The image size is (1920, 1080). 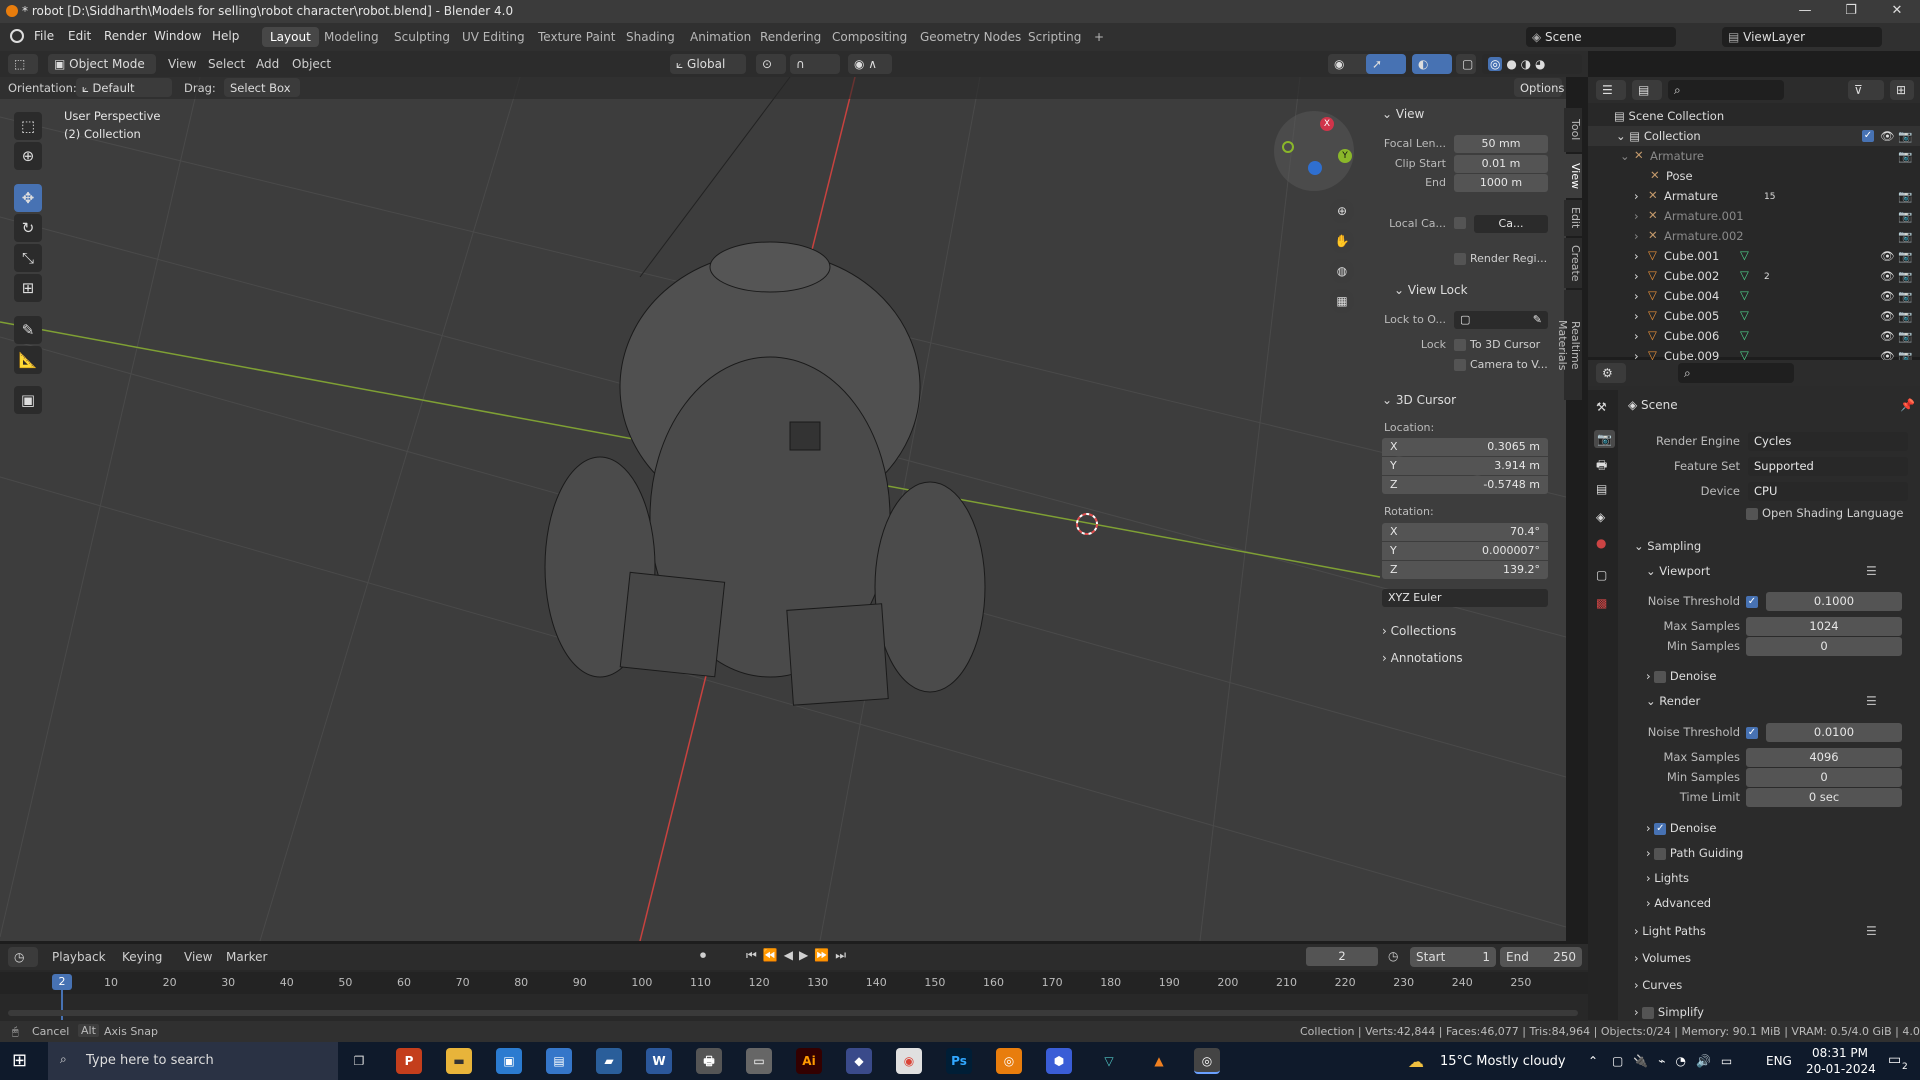 I want to click on path-guiding-checkbox, so click(x=1660, y=853).